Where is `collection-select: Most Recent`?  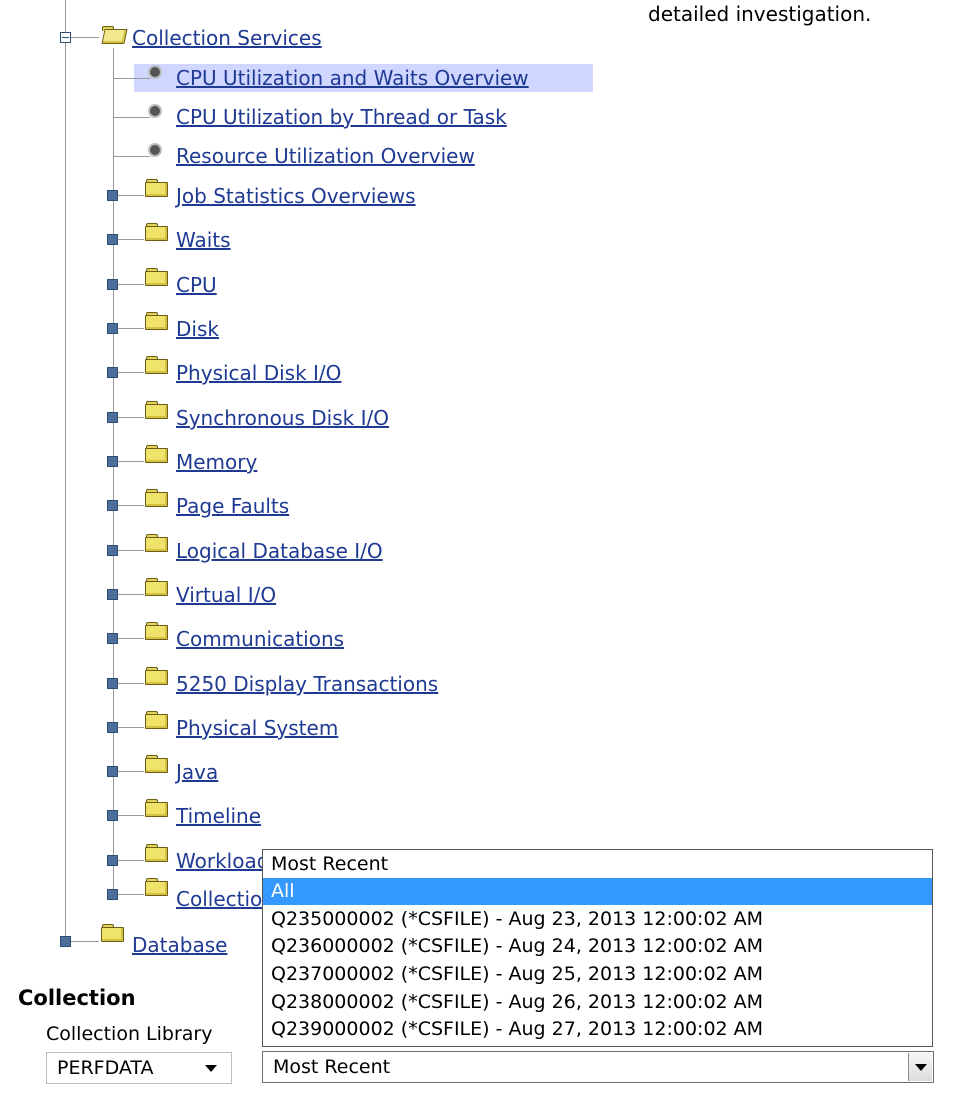
collection-select: Most Recent is located at coordinates (598, 1067).